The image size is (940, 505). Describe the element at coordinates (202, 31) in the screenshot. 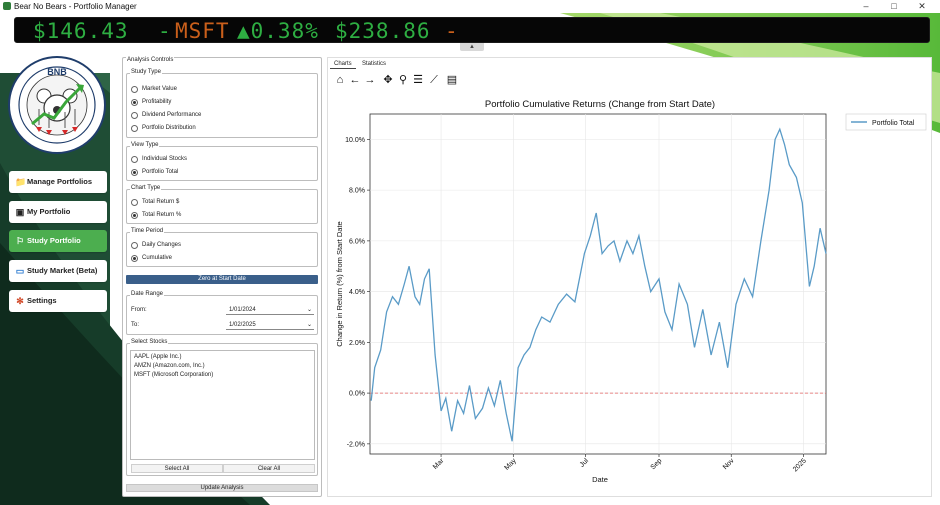

I see `ticker-symbol: MSFT` at that location.